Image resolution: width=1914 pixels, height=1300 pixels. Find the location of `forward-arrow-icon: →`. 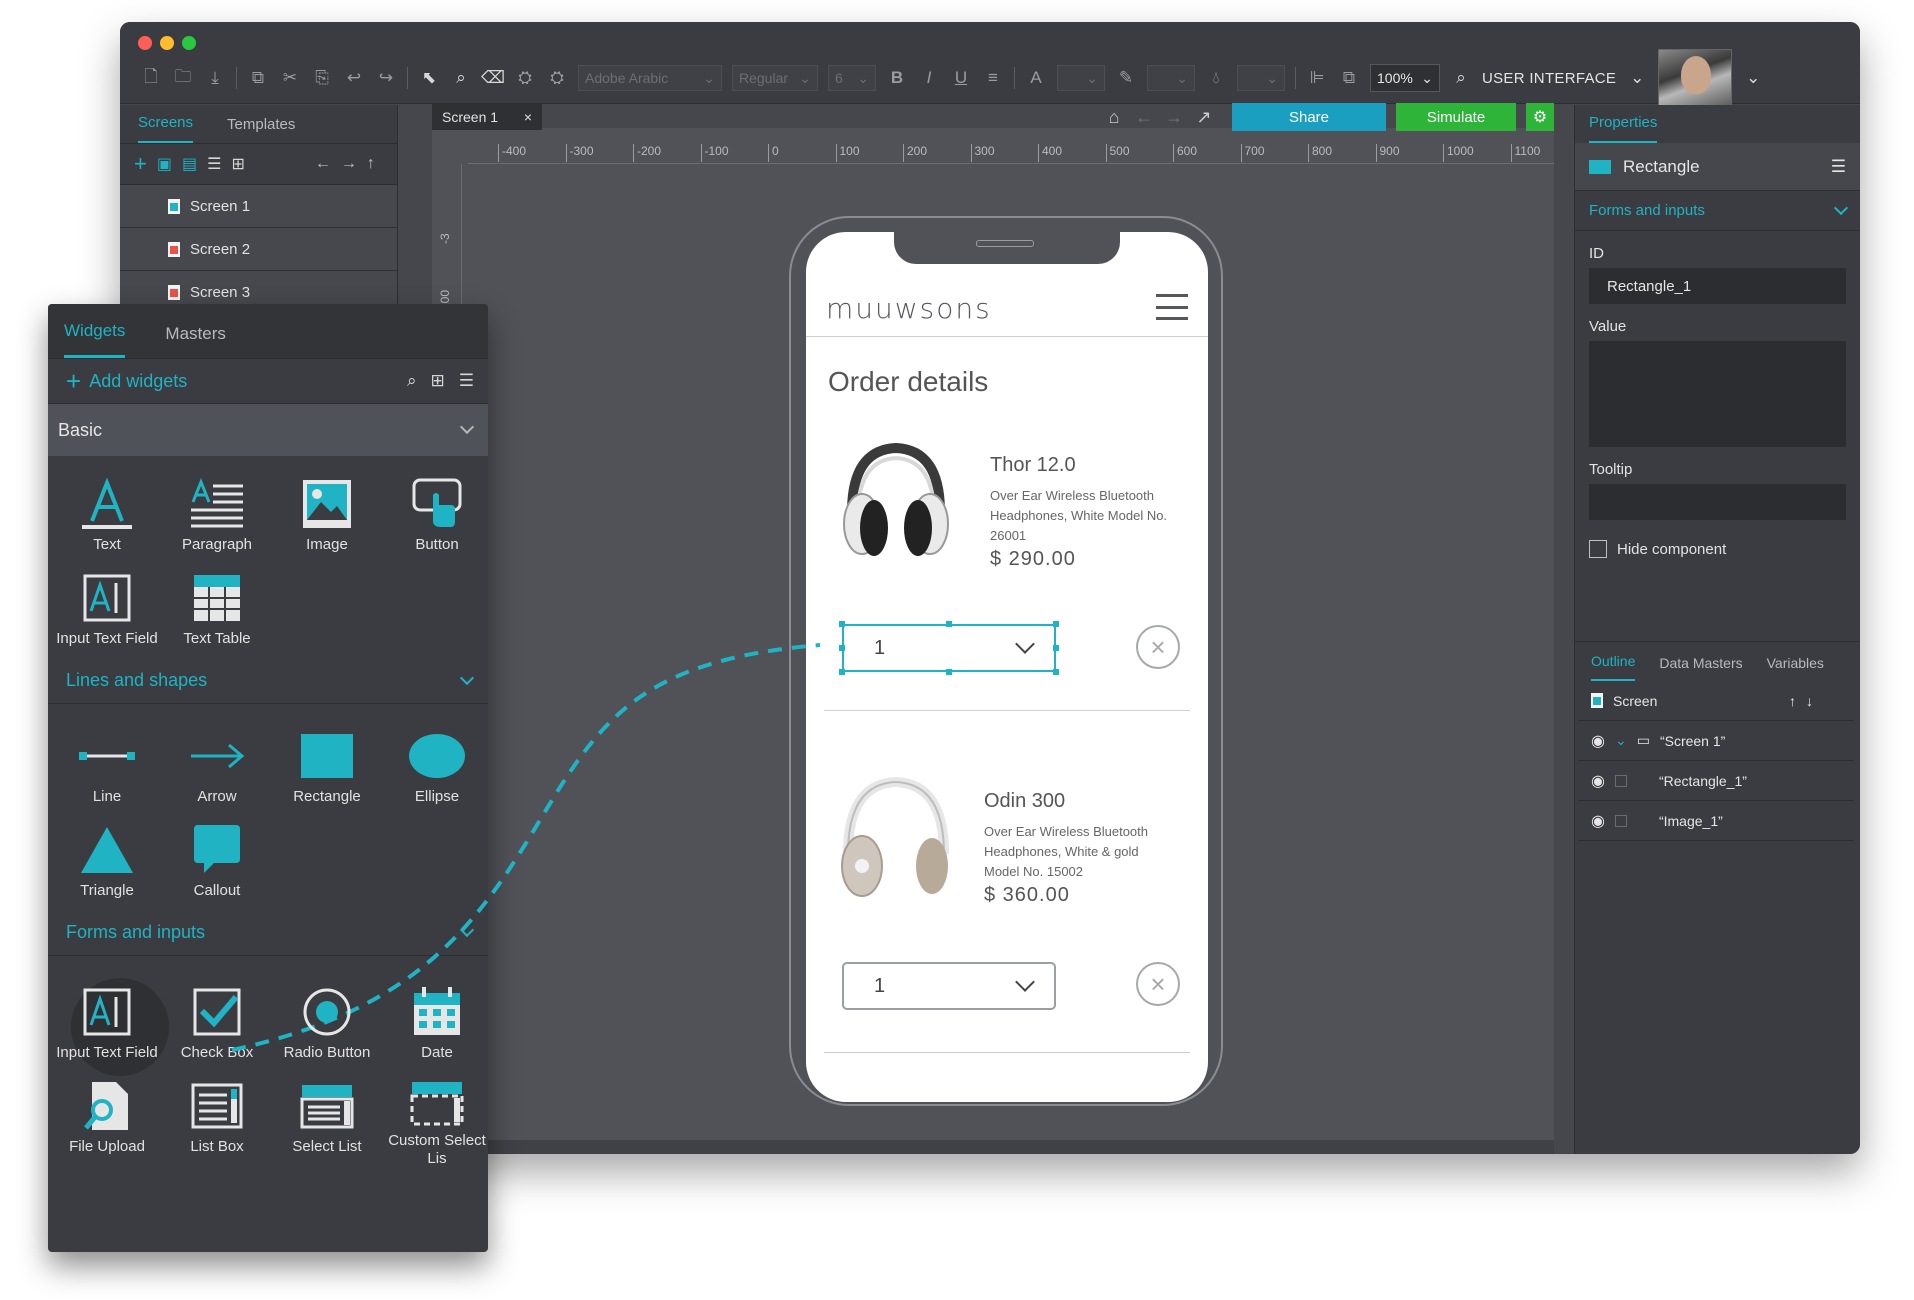

forward-arrow-icon: → is located at coordinates (1174, 117).